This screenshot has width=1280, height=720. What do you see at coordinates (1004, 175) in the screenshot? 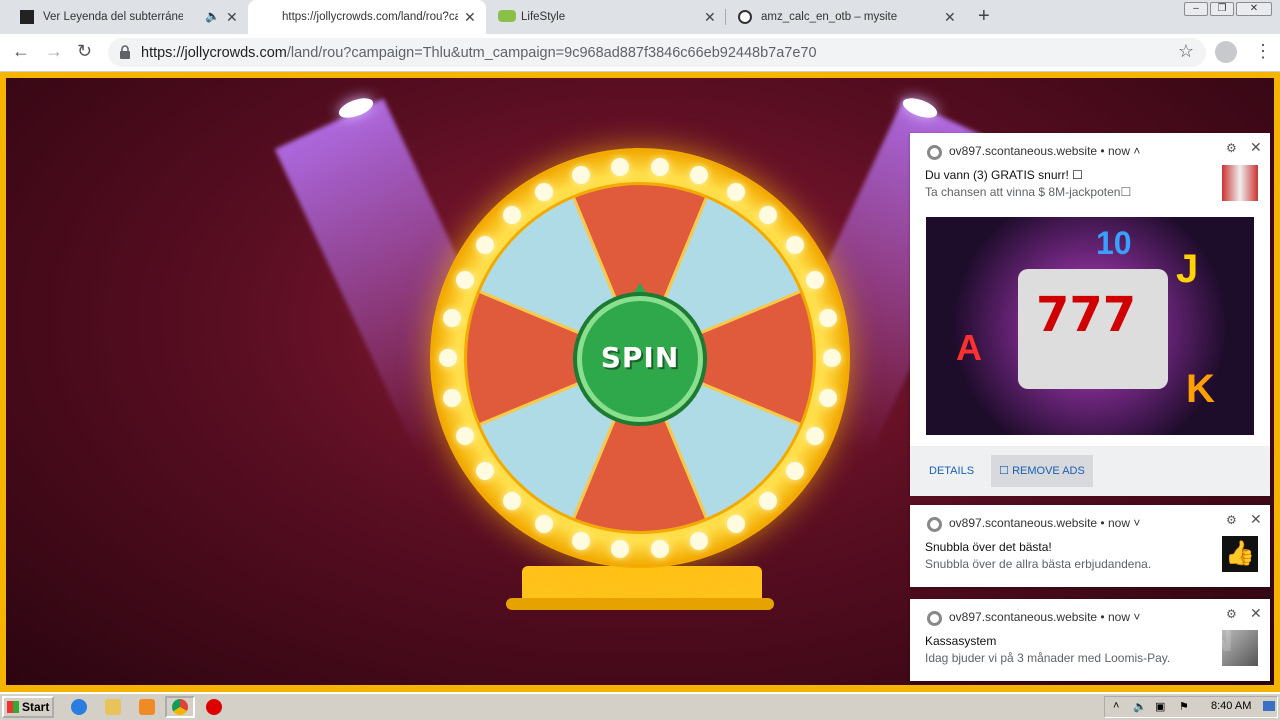
I see `notification-title: Du vann (3) GRATIS snurr! ☐` at bounding box center [1004, 175].